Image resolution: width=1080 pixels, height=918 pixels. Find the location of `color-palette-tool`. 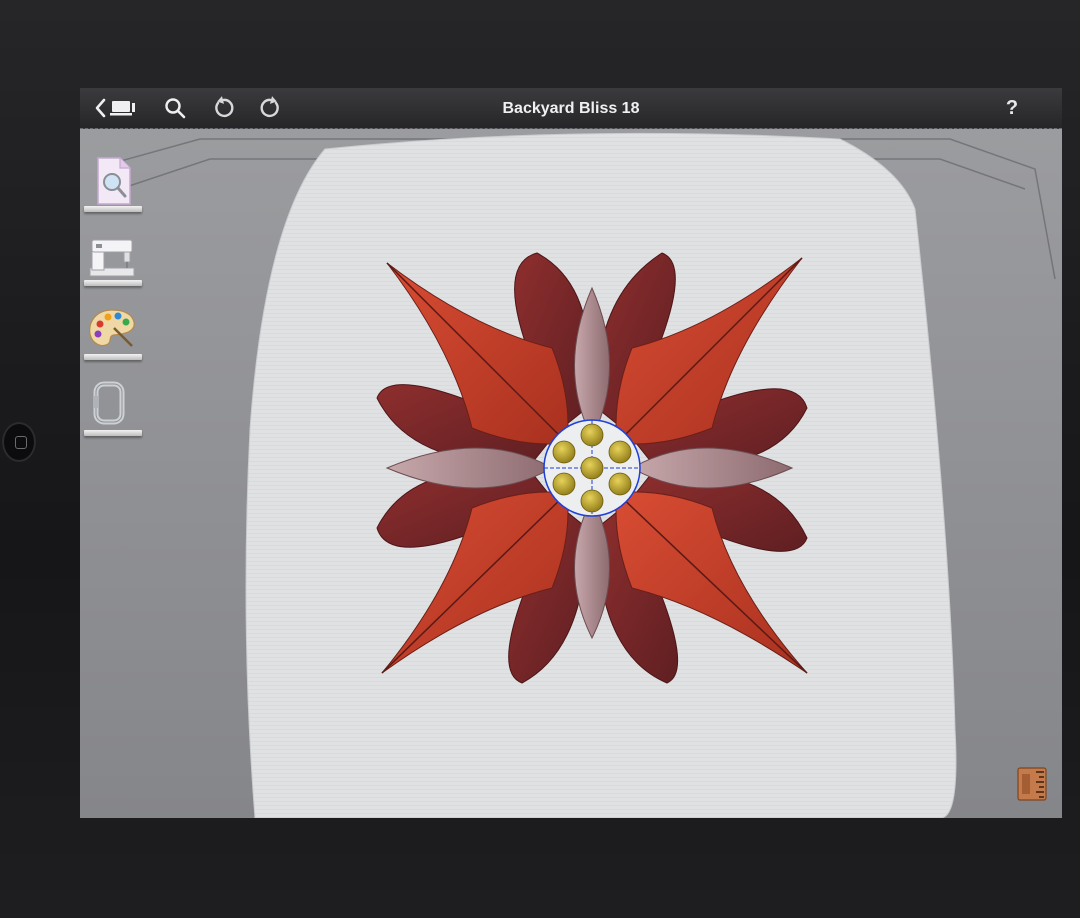

color-palette-tool is located at coordinates (113, 331).